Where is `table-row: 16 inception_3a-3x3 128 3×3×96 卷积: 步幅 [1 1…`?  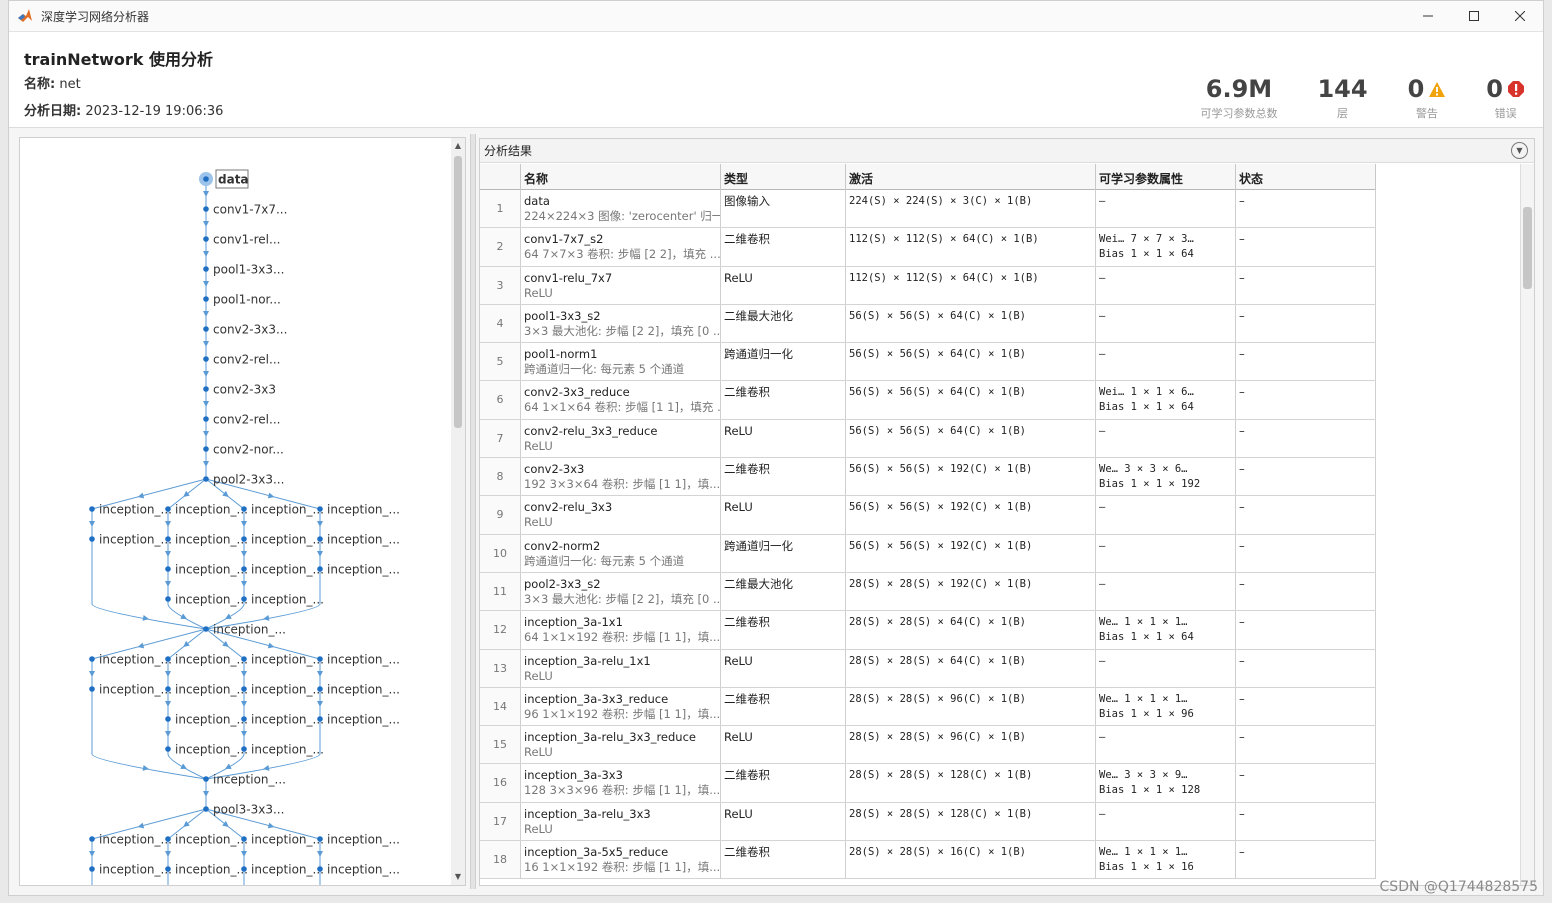 table-row: 16 inception_3a-3x3 128 3×3×96 卷积: 步幅 [1 1… is located at coordinates (928, 783).